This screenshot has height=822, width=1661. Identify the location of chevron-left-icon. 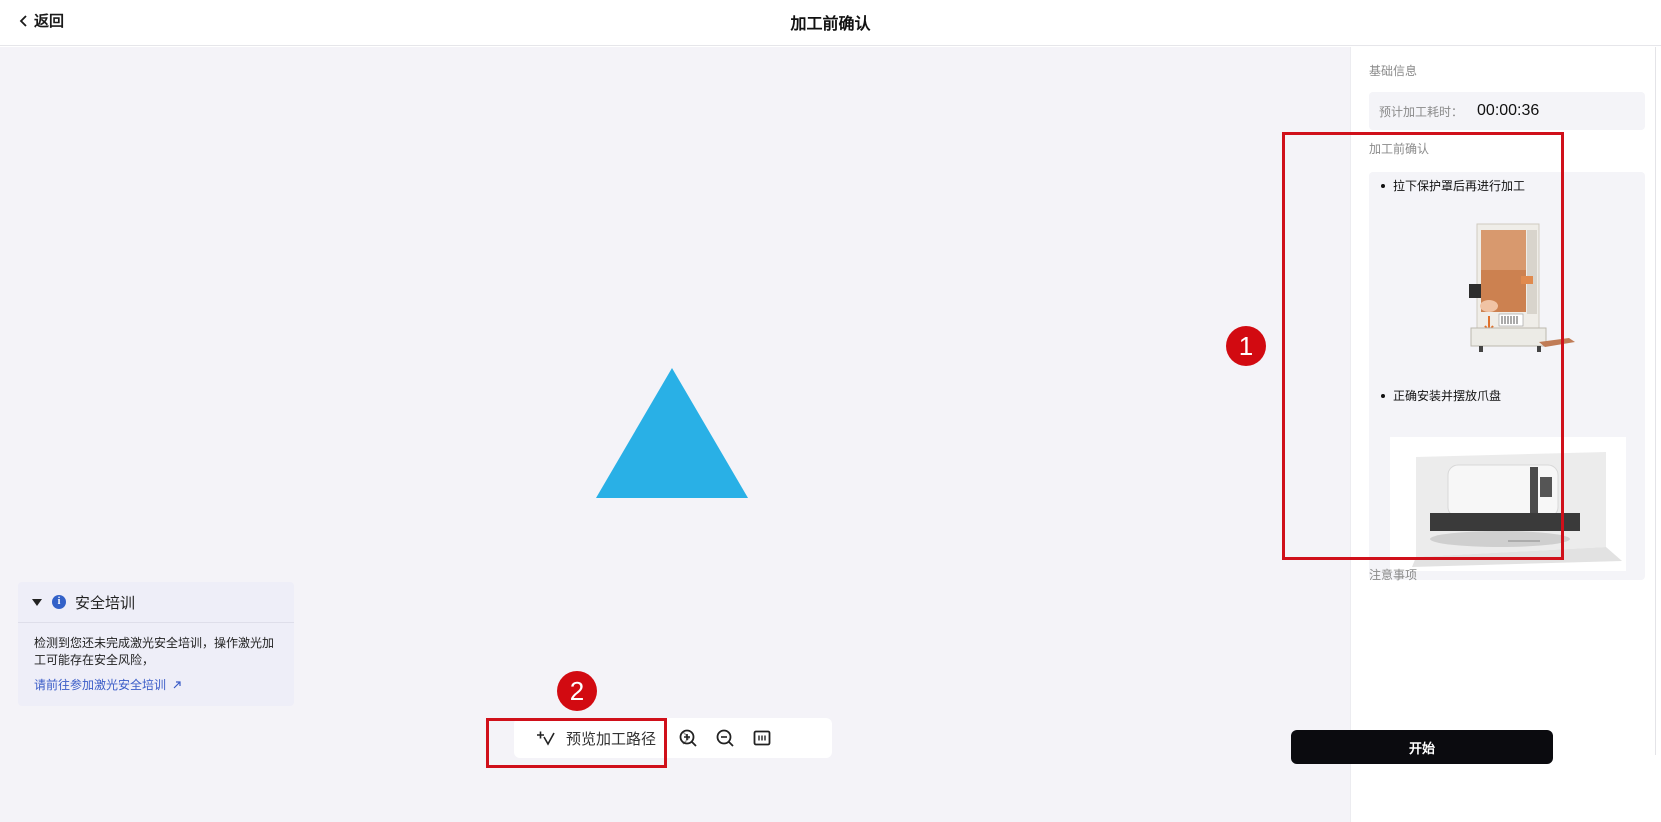
(23, 20).